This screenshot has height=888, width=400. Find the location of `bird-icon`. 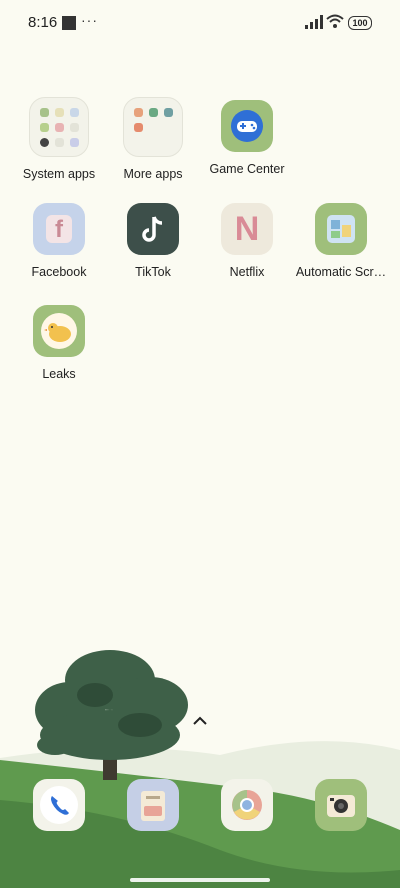

bird-icon is located at coordinates (59, 331).